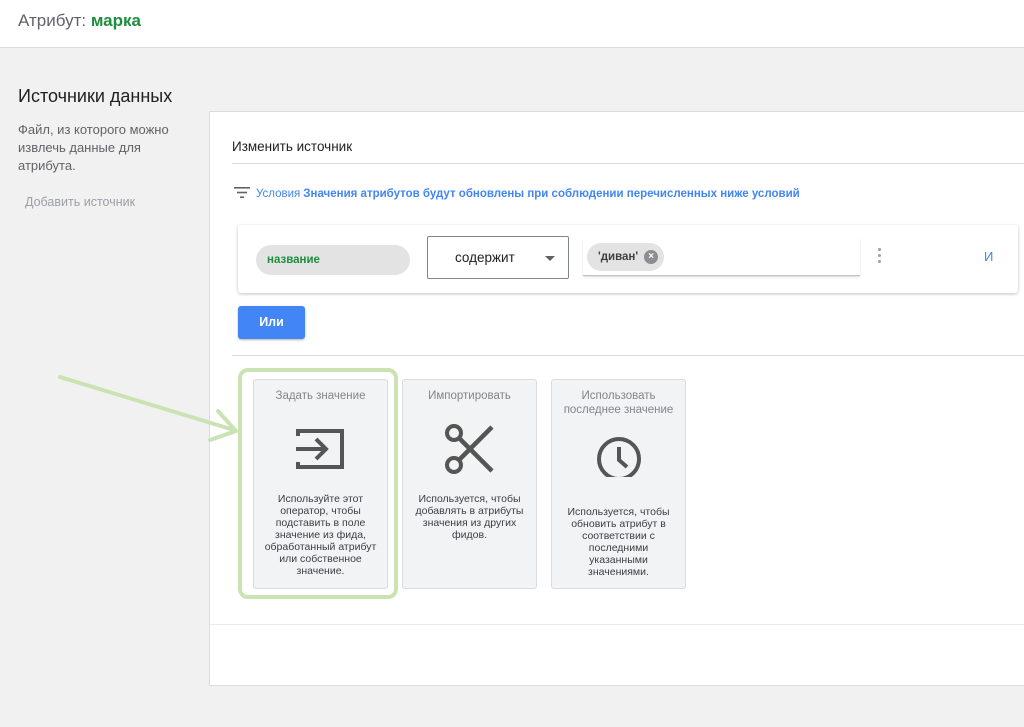 The image size is (1024, 727). Describe the element at coordinates (469, 449) in the screenshot. I see `scissors-icon` at that location.